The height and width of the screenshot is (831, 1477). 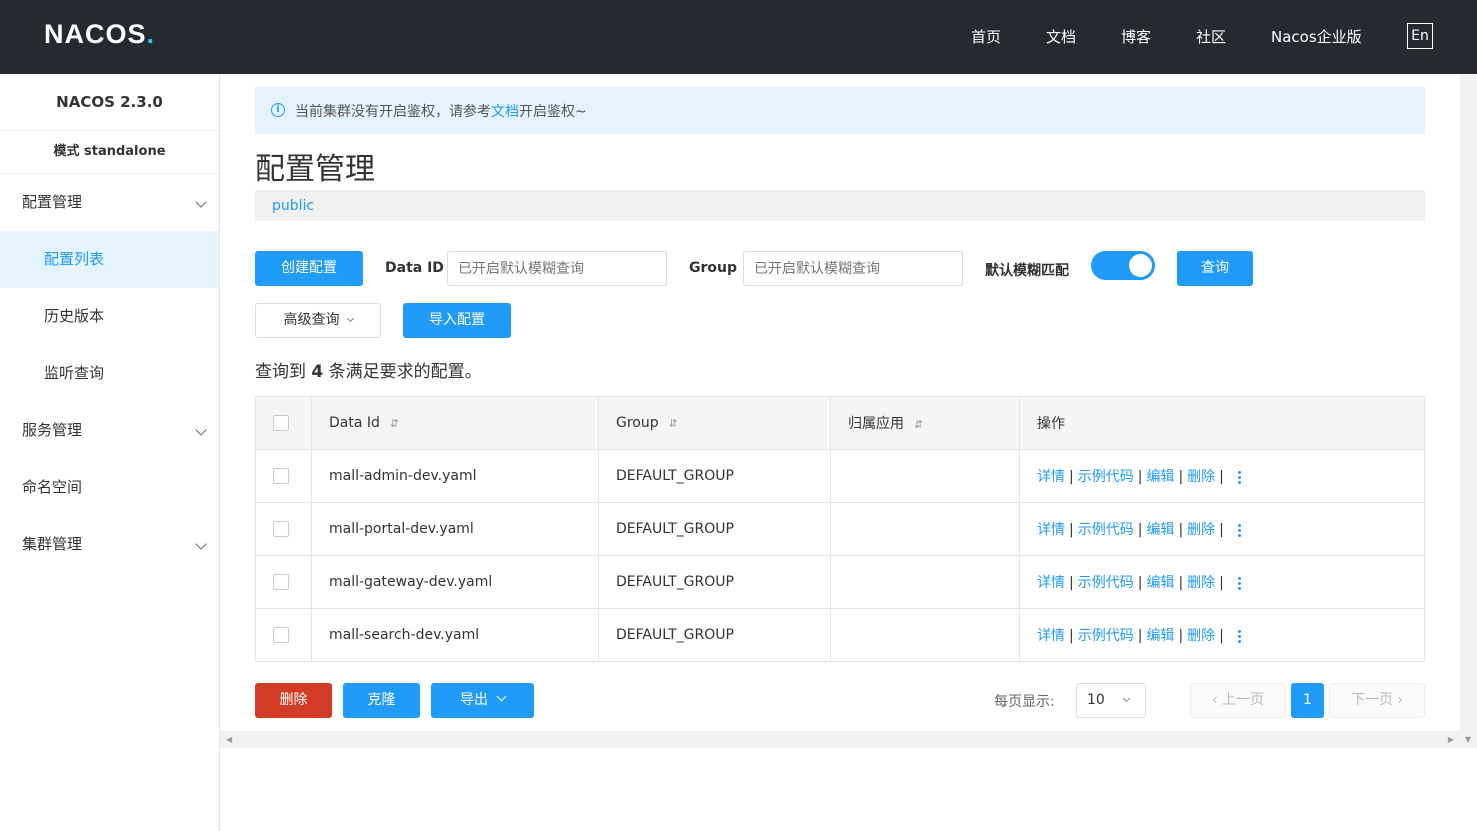 What do you see at coordinates (1027, 271) in the screenshot?
I see `fuzzy-match-label: 默认模糊匹配` at bounding box center [1027, 271].